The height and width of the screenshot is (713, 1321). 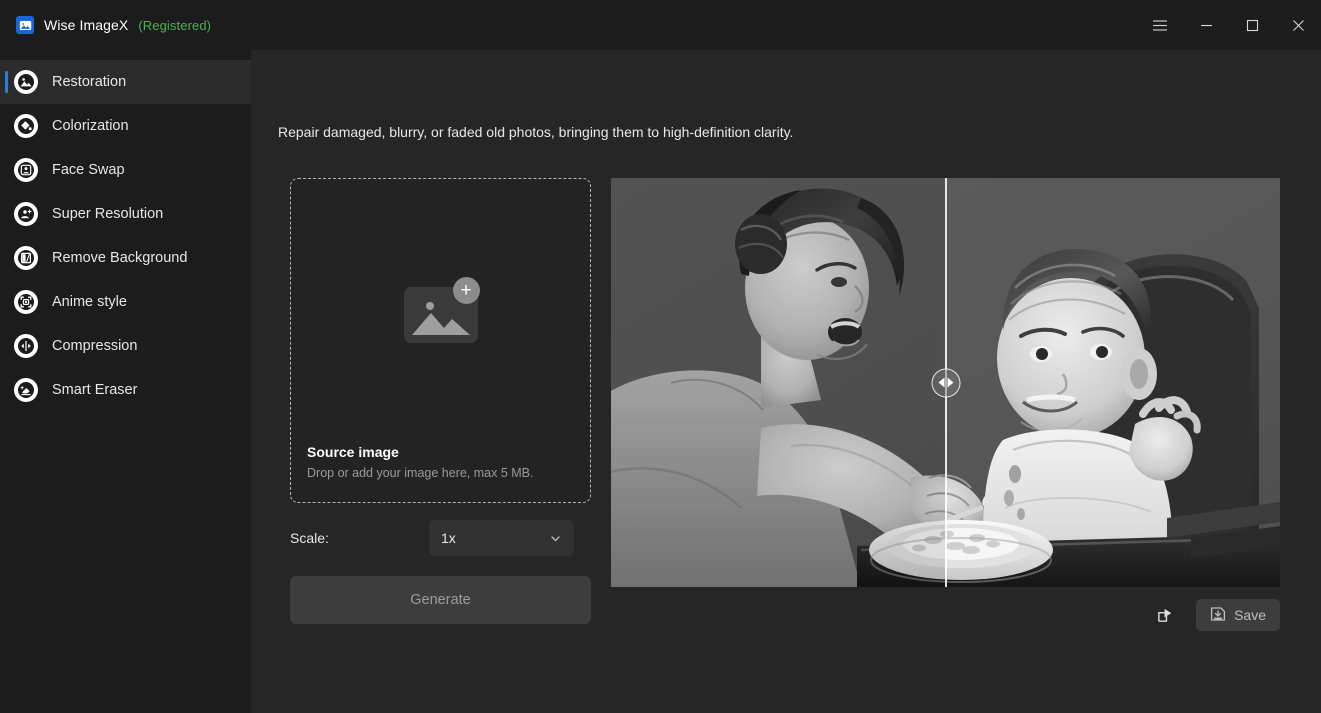 I want to click on anime-style-icon, so click(x=26, y=302).